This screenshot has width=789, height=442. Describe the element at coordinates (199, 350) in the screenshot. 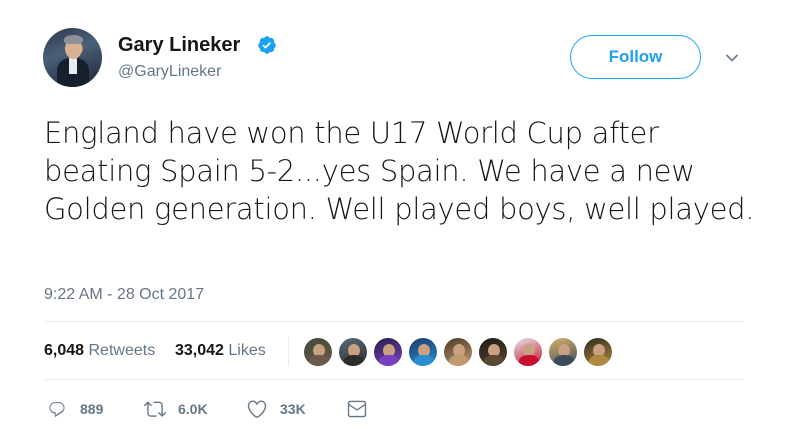

I see `likes-count: 33,042` at that location.